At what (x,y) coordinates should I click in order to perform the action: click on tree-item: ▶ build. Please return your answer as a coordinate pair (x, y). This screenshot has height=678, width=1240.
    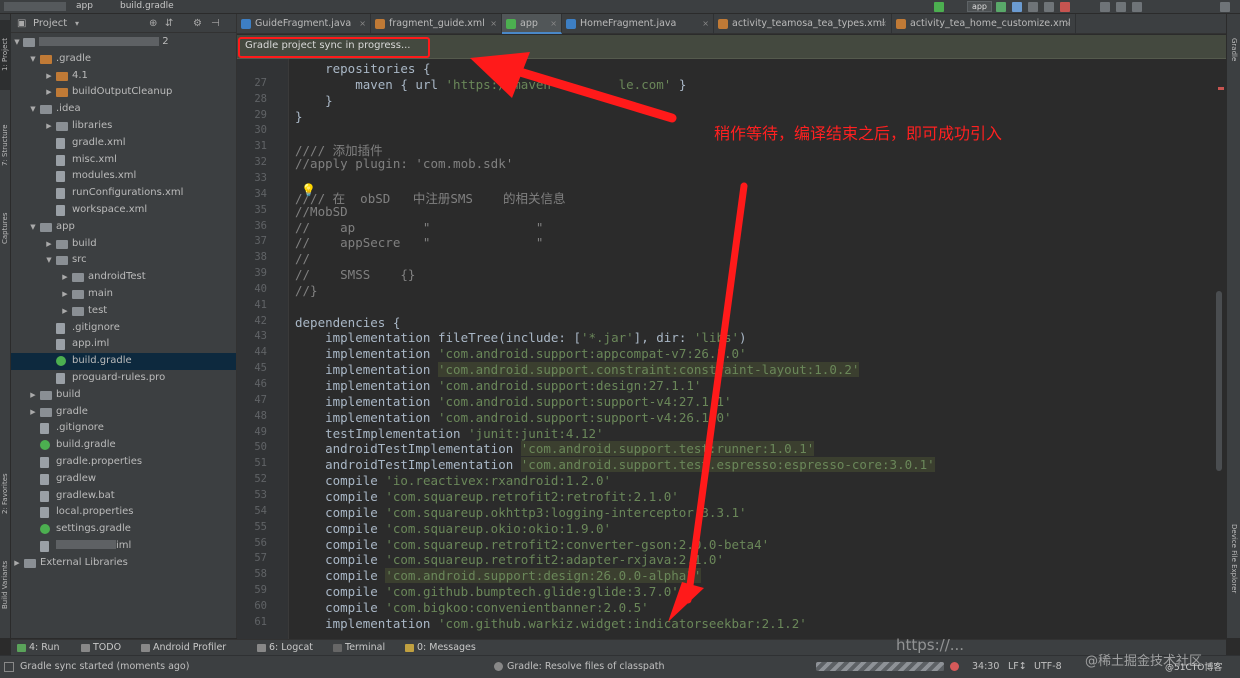
    Looking at the image, I should click on (123, 244).